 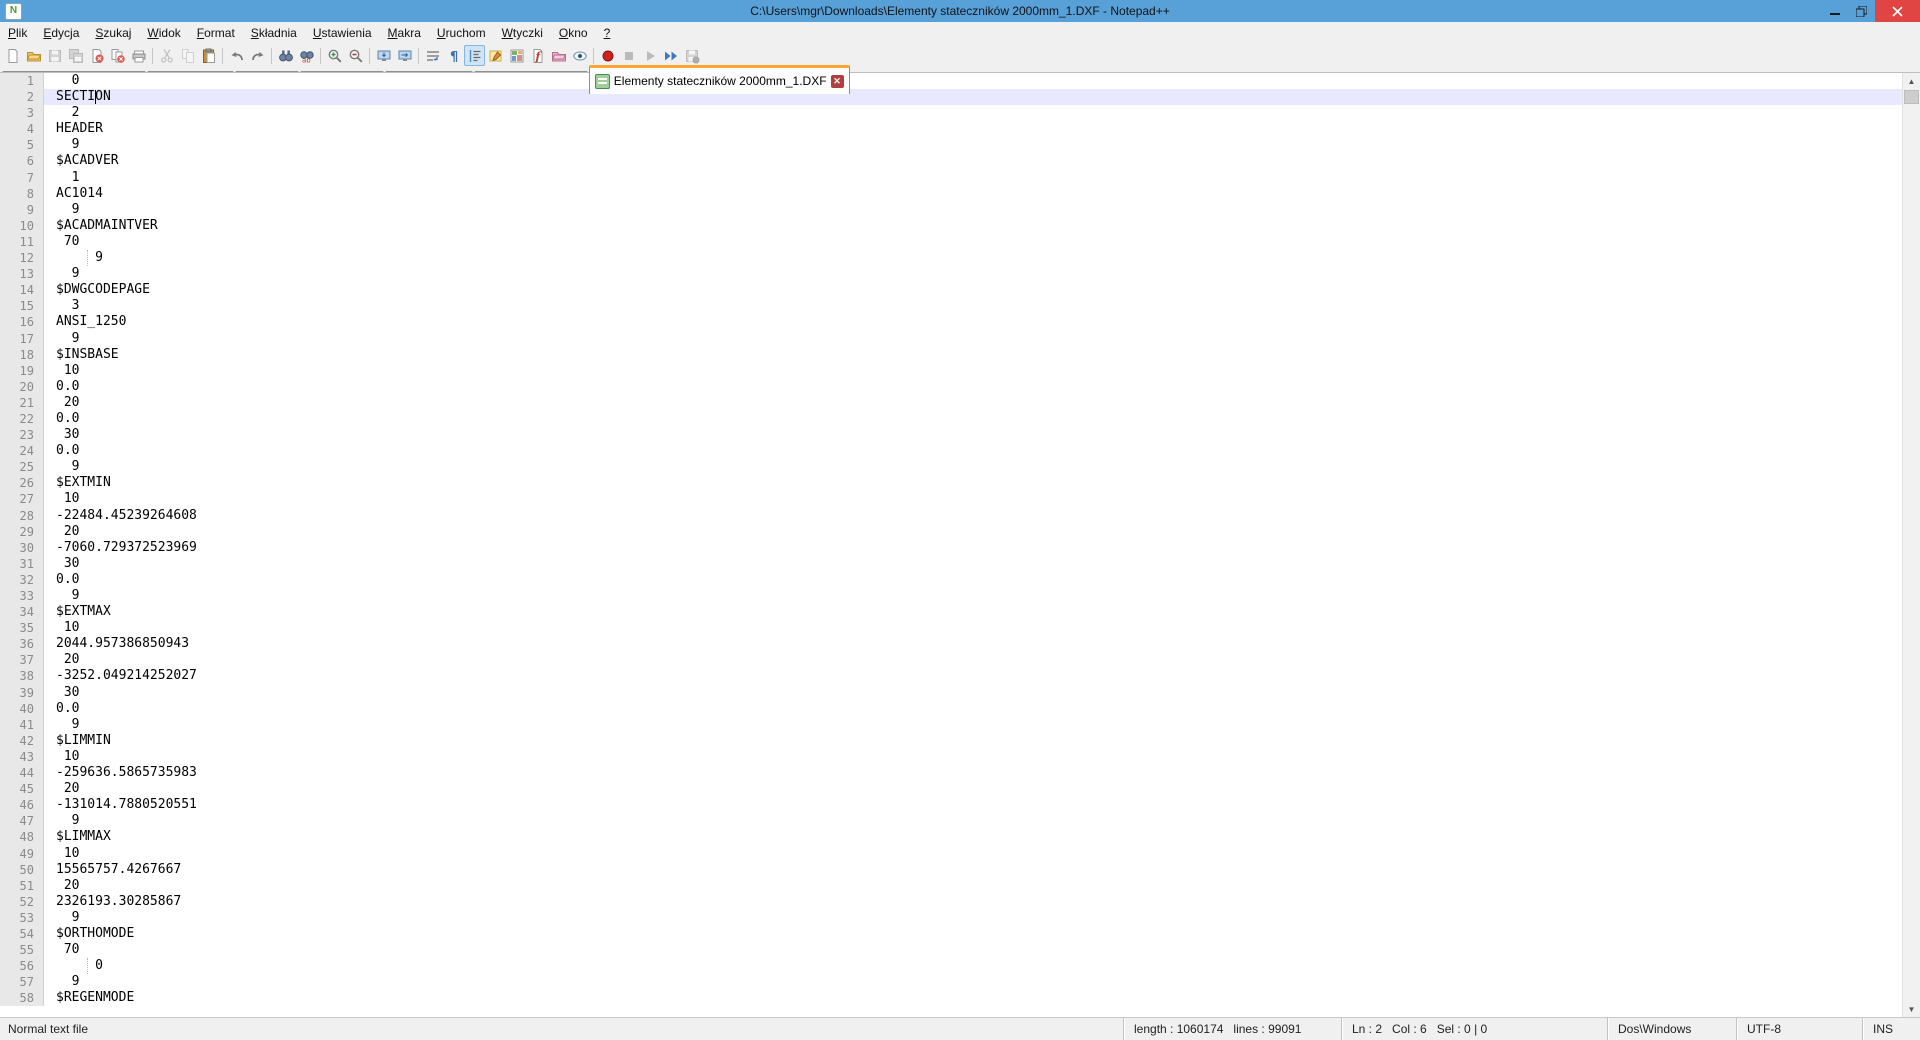 What do you see at coordinates (355, 55) in the screenshot?
I see `zoom-out-icon` at bounding box center [355, 55].